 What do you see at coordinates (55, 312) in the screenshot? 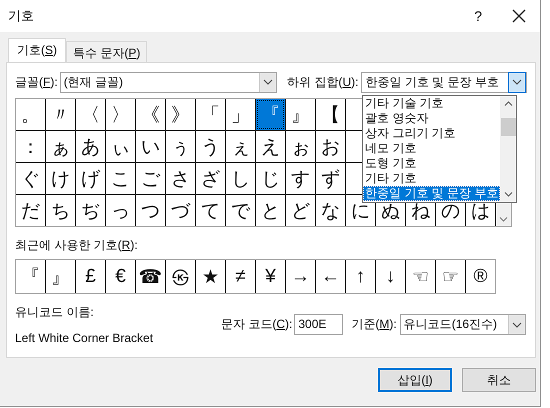
I see `unicode-name-label: 유니코드 이름:` at bounding box center [55, 312].